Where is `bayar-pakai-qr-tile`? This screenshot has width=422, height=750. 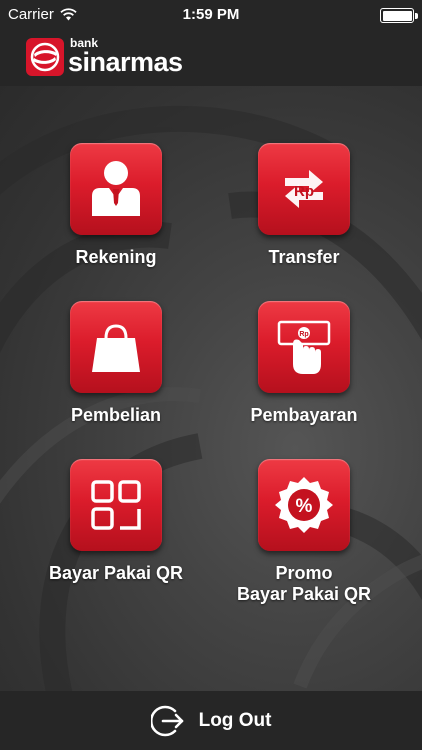
bayar-pakai-qr-tile is located at coordinates (116, 505).